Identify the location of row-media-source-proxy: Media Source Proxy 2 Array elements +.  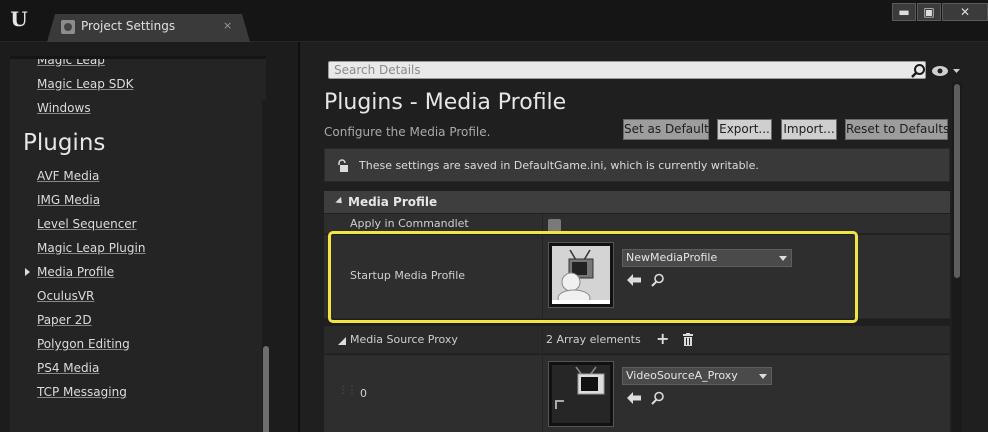
(637, 340).